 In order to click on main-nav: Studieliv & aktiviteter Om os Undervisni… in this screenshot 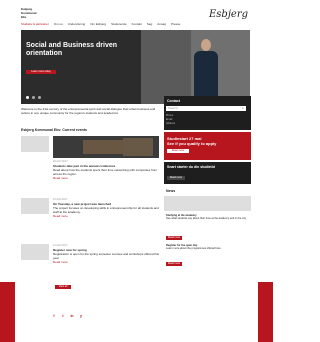, I will do `click(100, 24)`.